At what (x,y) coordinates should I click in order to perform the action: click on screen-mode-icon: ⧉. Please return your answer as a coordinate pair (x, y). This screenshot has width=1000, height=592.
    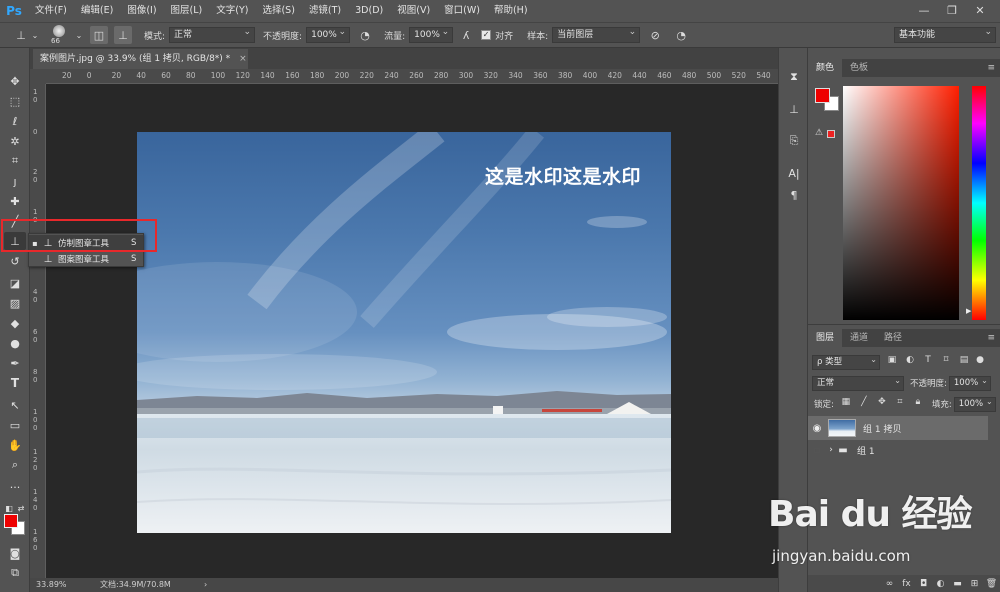
    Looking at the image, I should click on (15, 573).